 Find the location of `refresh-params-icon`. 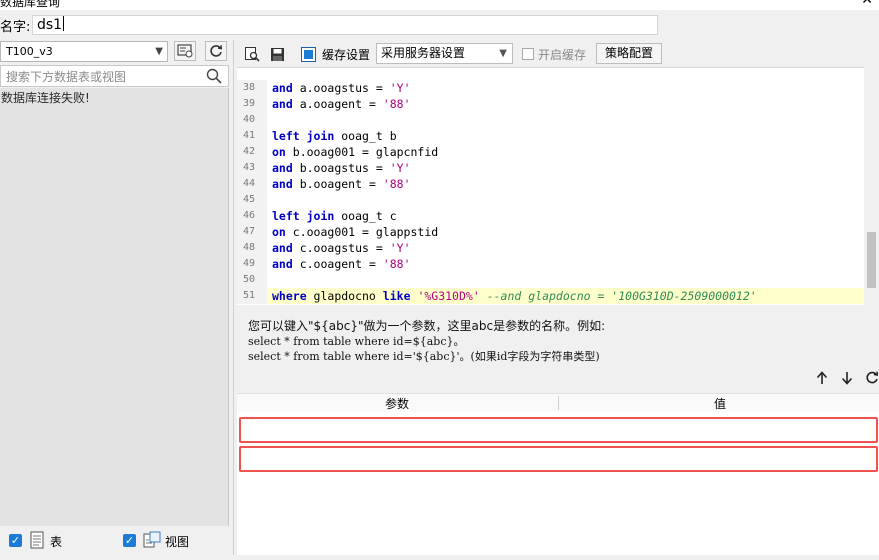

refresh-params-icon is located at coordinates (872, 377).